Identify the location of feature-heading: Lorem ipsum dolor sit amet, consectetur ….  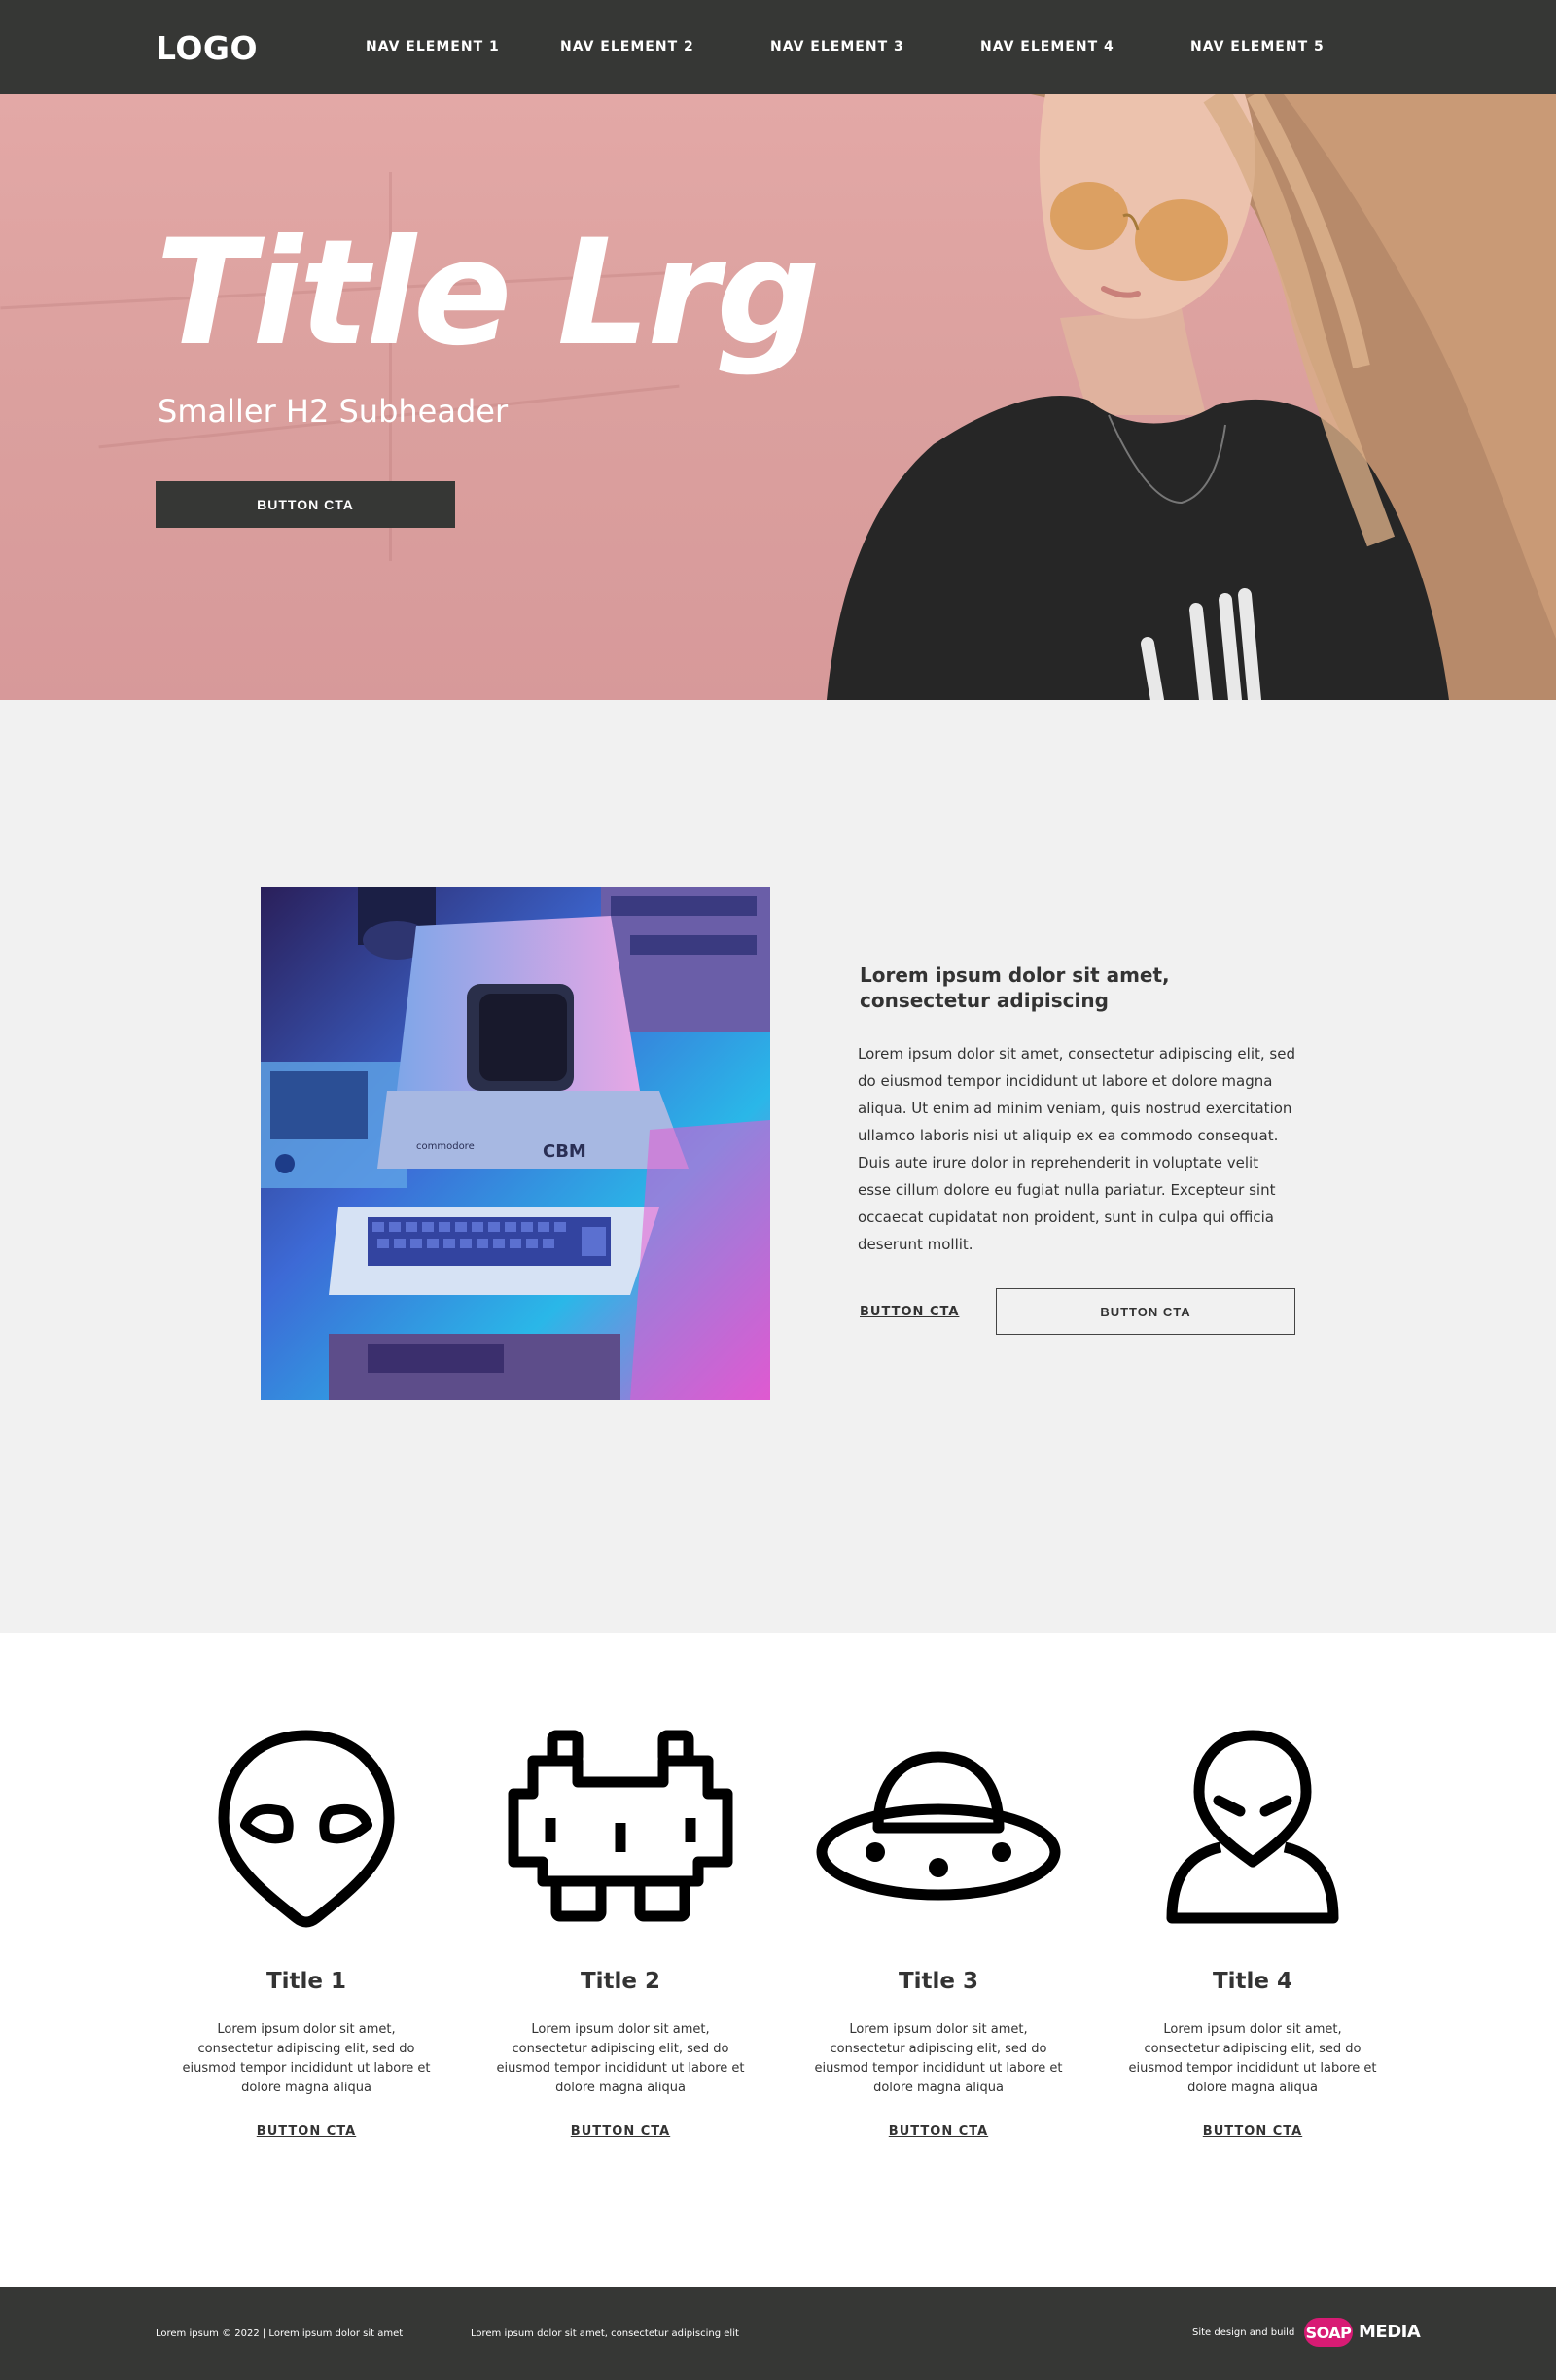
(1015, 987).